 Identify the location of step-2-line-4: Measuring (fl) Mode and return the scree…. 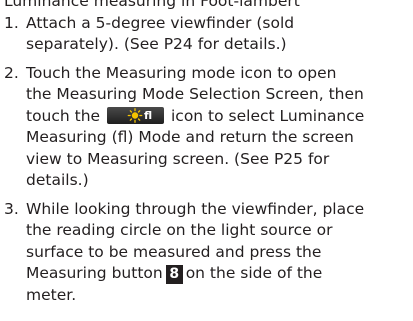
(190, 137).